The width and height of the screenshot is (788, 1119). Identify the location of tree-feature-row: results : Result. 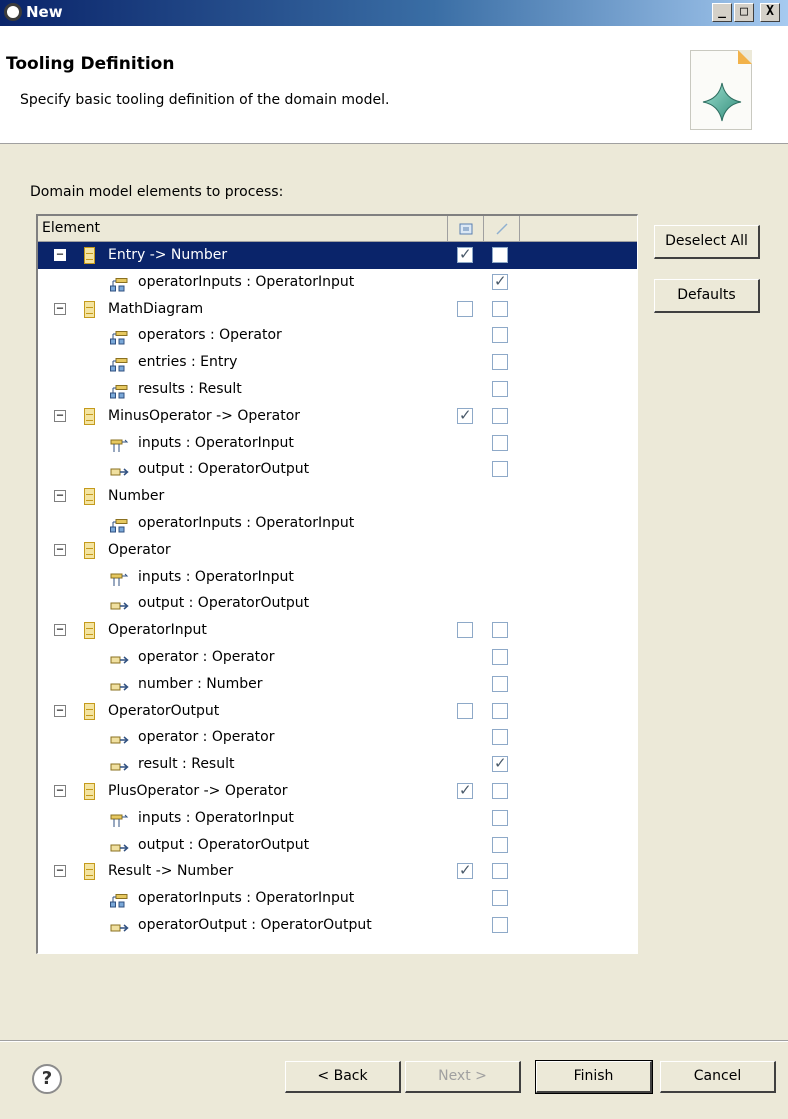
(337, 389).